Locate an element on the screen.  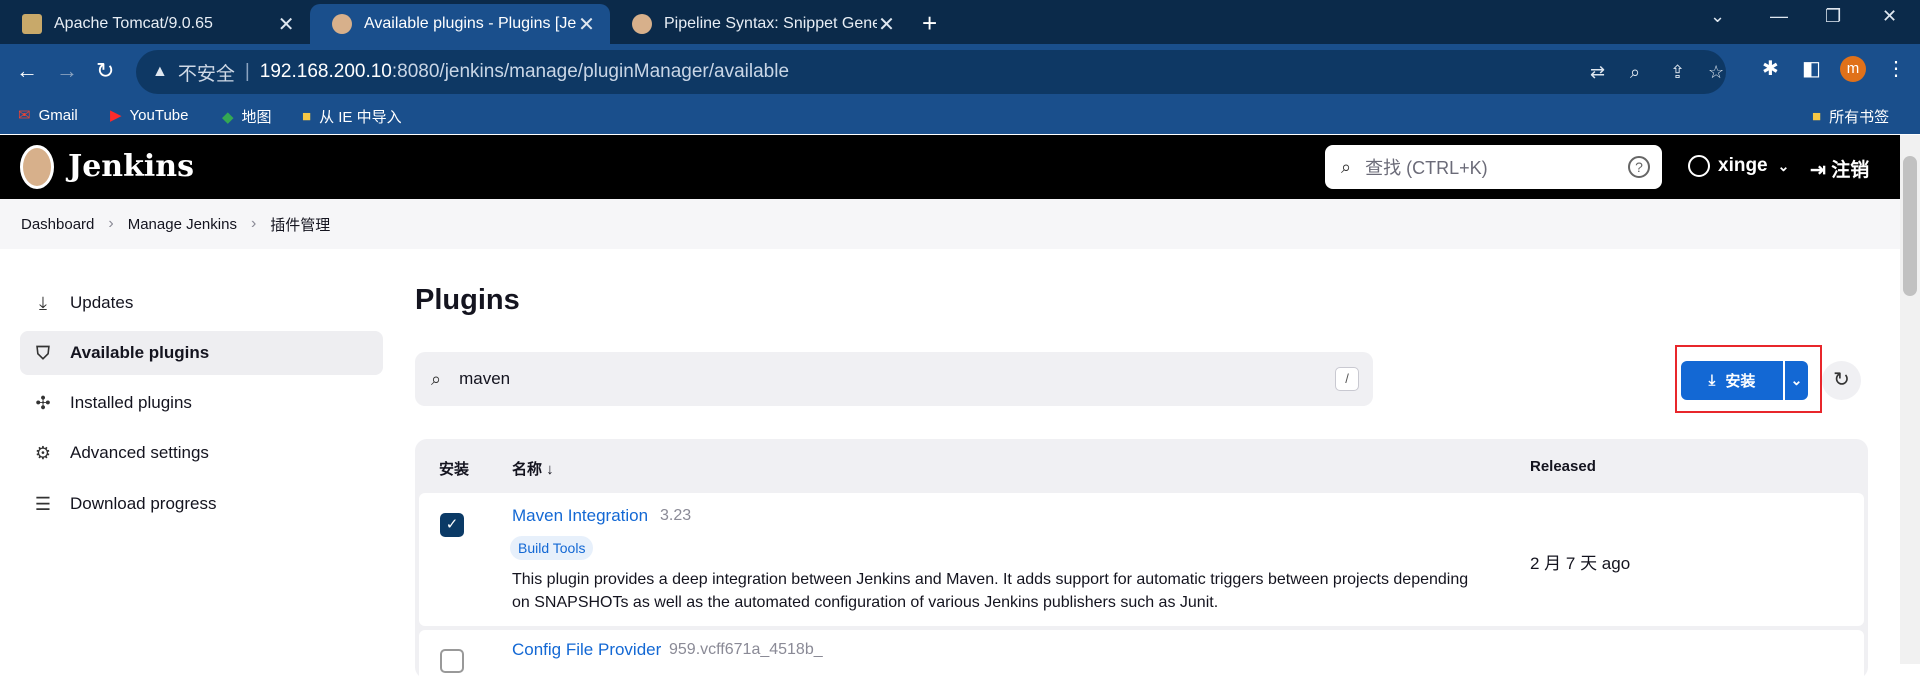
puzzle-icon: ✣ is located at coordinates (43, 402).